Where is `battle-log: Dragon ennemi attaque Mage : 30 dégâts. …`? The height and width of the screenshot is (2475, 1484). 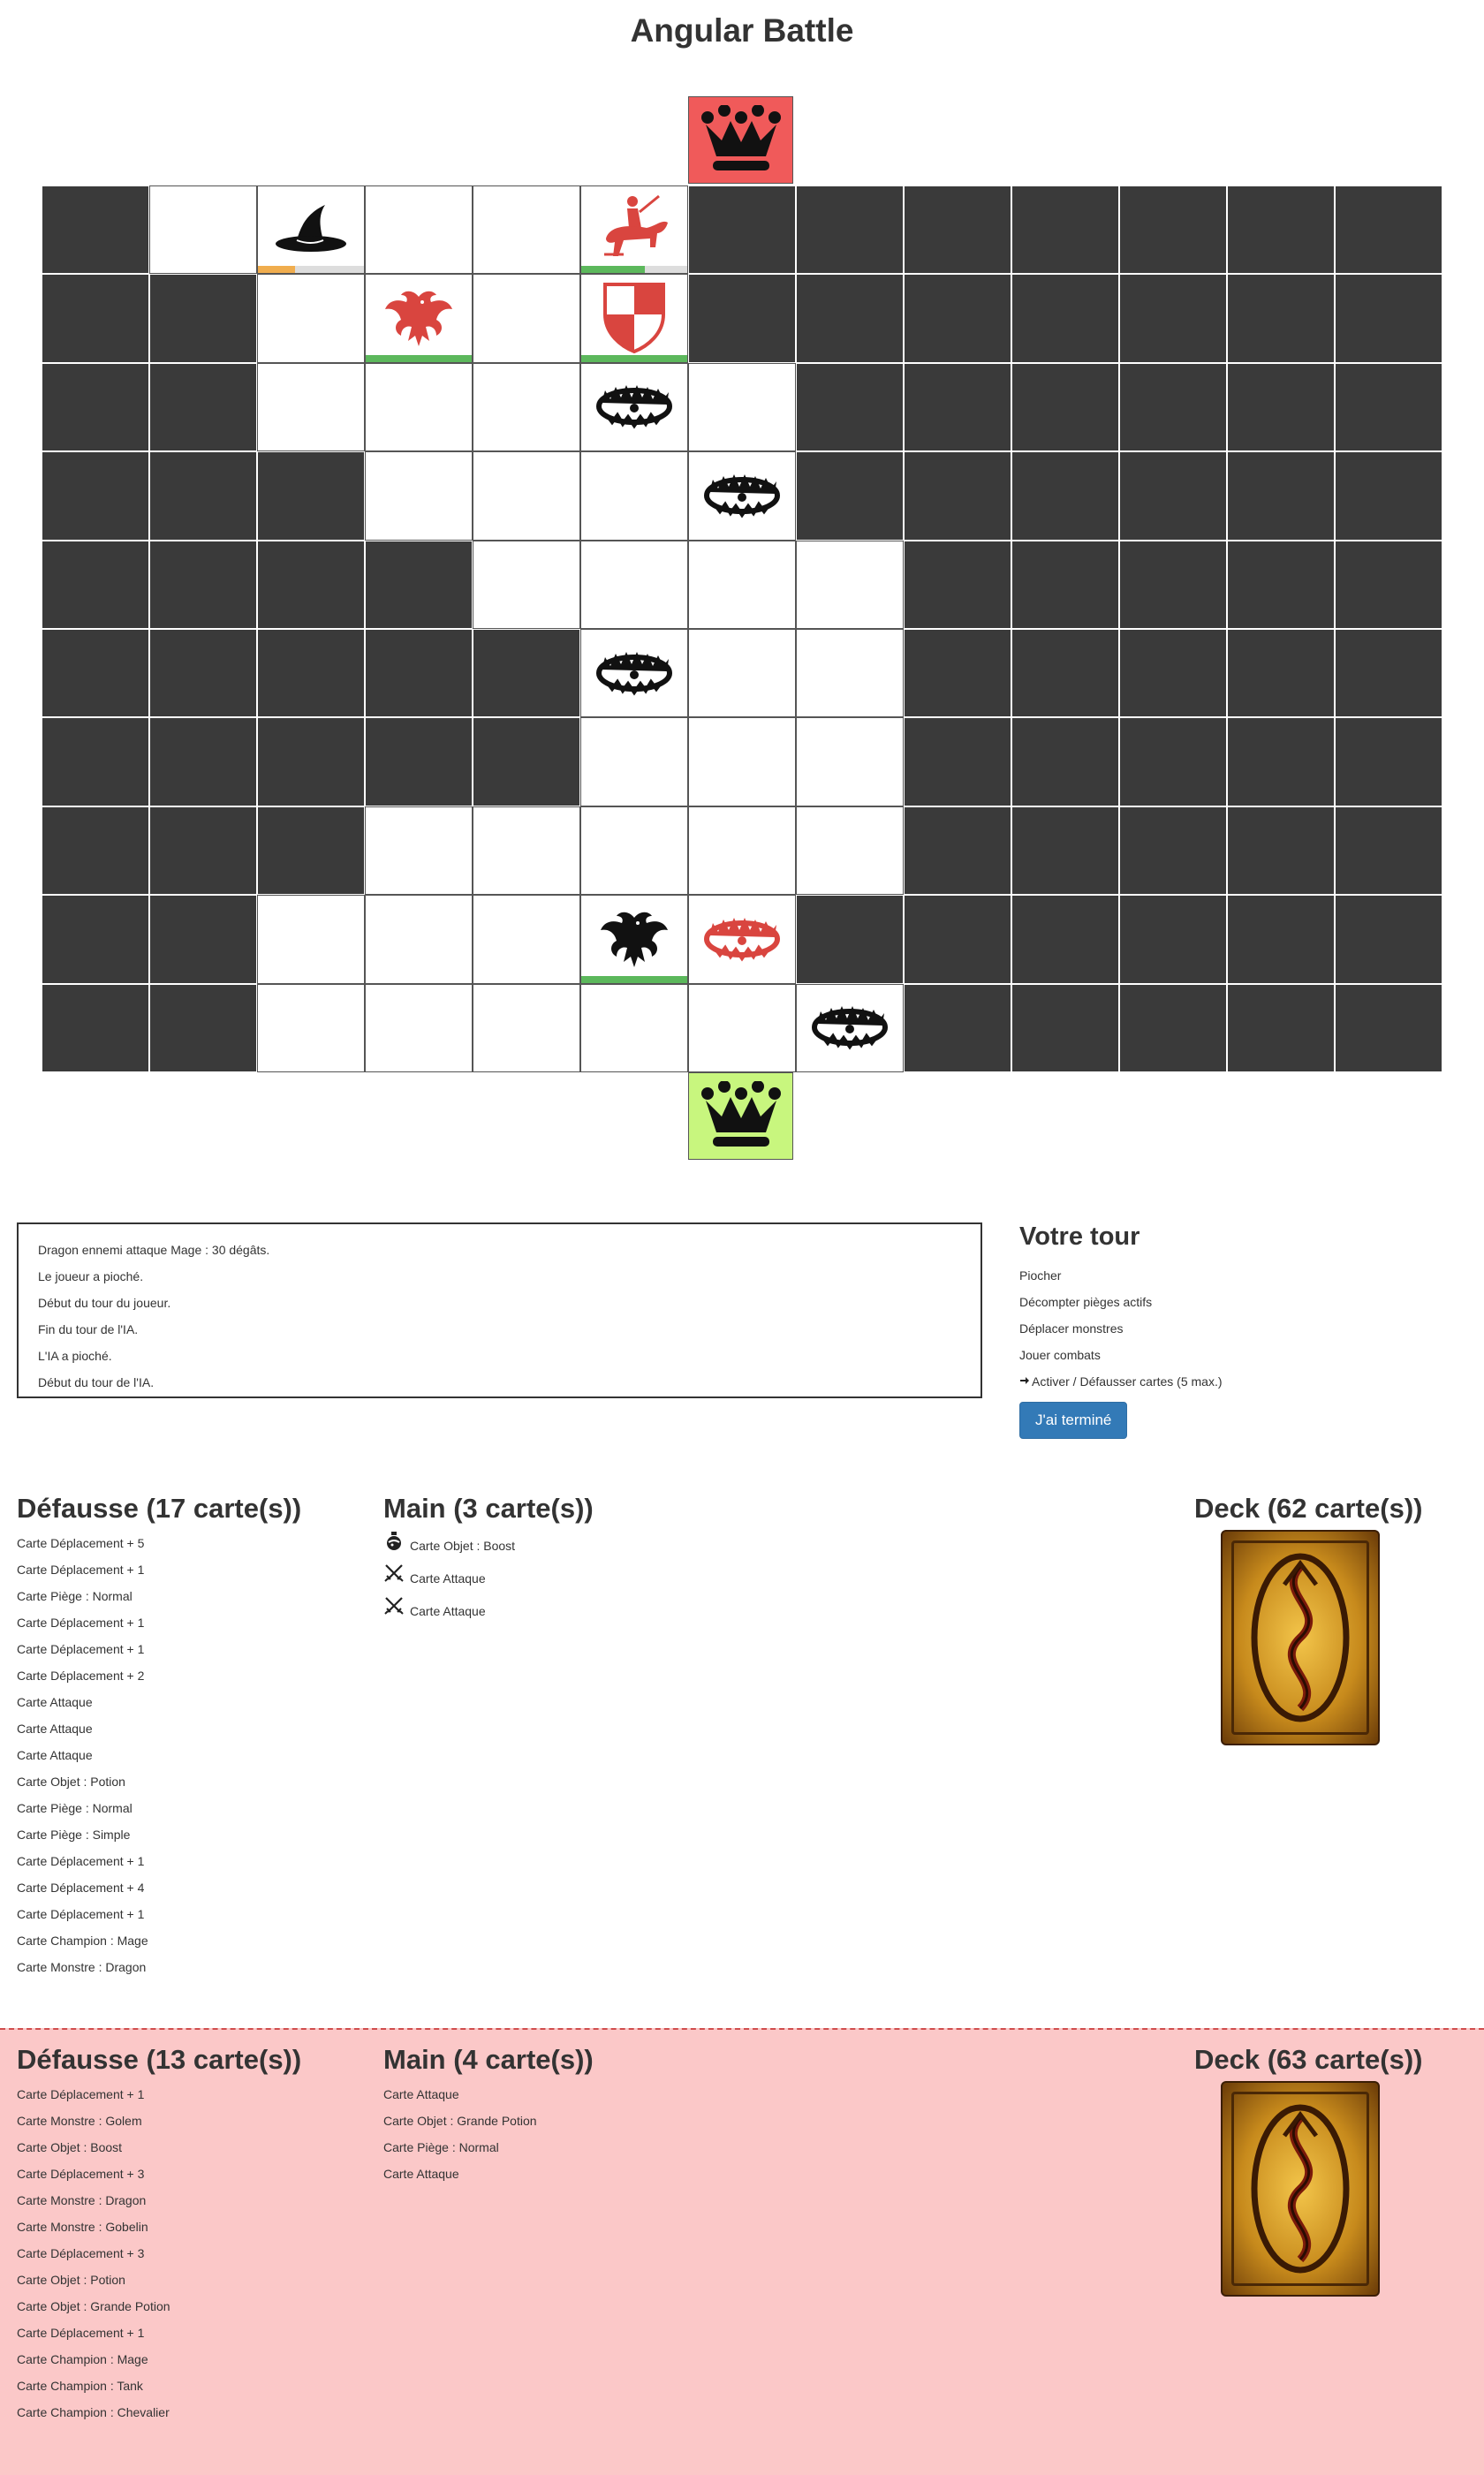 battle-log: Dragon ennemi attaque Mage : 30 dégâts. … is located at coordinates (499, 1310).